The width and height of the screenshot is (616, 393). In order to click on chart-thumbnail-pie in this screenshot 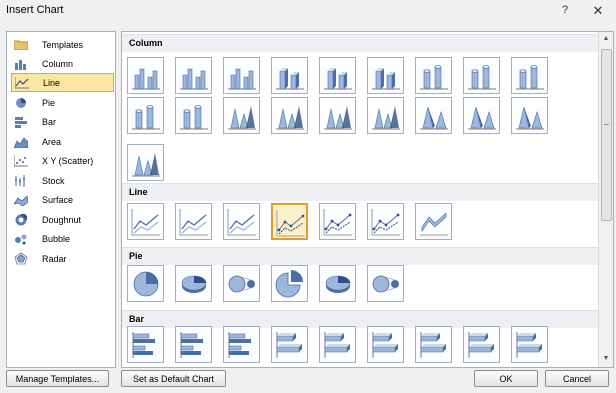, I will do `click(145, 283)`.